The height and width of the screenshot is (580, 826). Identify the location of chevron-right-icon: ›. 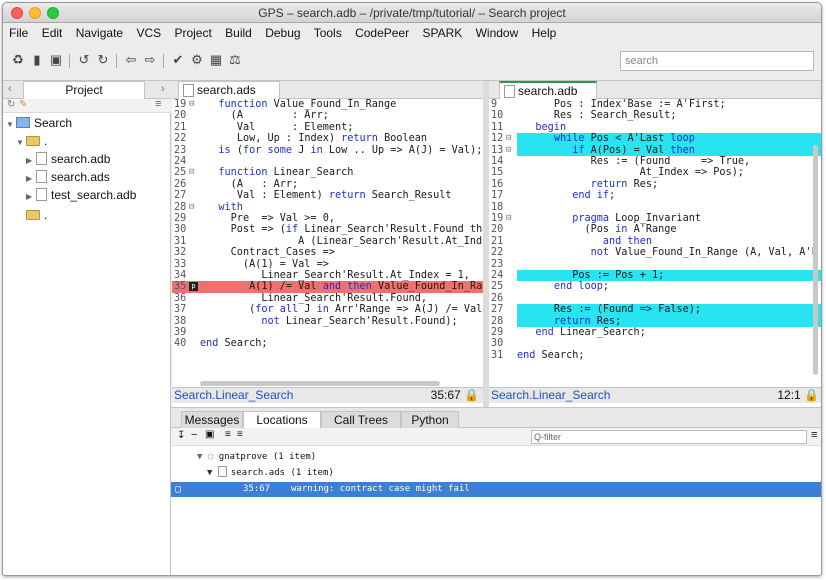
(163, 89).